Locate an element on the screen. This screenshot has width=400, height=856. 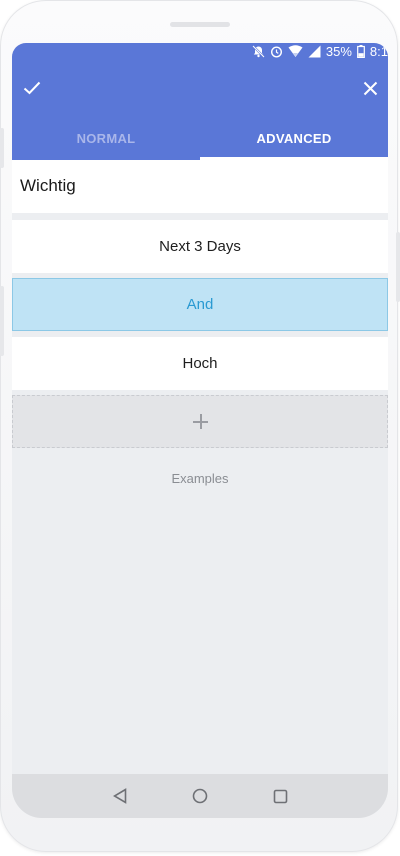
triangle-back-icon is located at coordinates (120, 796).